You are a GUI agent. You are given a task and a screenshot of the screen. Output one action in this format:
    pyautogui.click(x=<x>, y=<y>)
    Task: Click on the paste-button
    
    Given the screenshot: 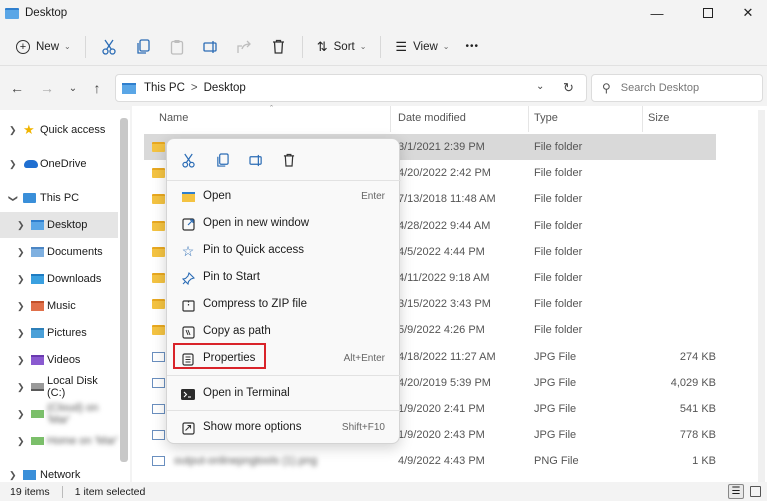 What is the action you would take?
    pyautogui.click(x=177, y=47)
    